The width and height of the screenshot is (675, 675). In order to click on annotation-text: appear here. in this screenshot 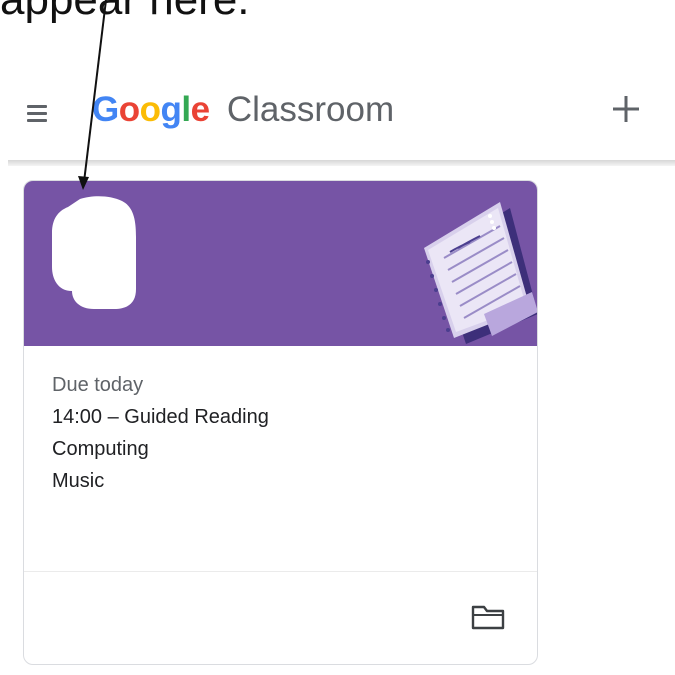, I will do `click(125, 12)`.